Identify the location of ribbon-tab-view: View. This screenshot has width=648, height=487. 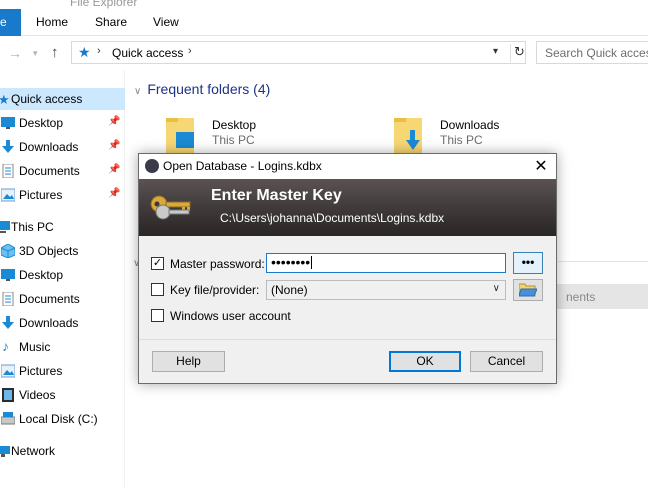
(166, 22).